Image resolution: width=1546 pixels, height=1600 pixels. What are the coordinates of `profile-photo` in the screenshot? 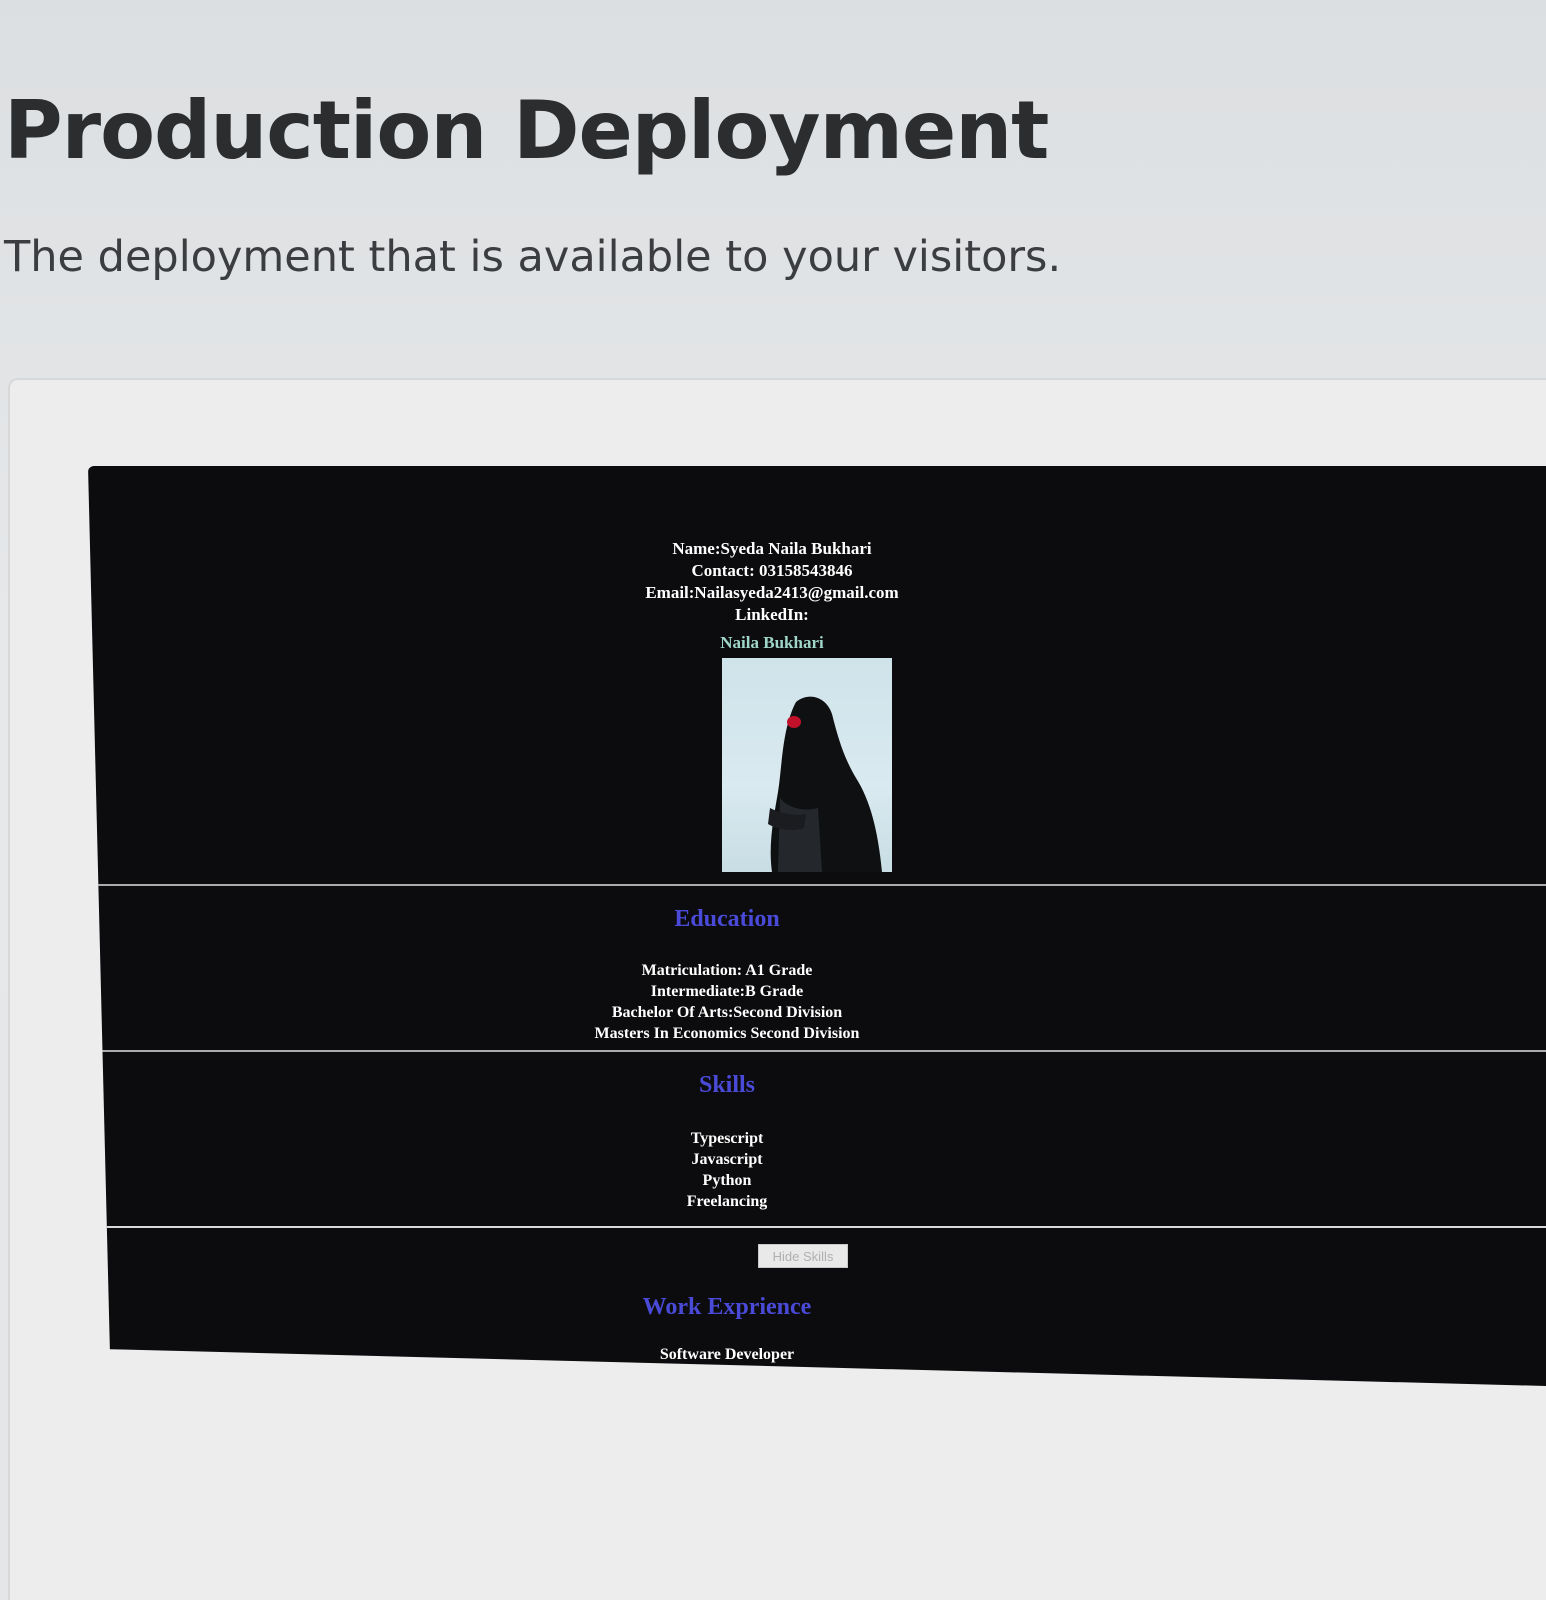 It's located at (807, 765).